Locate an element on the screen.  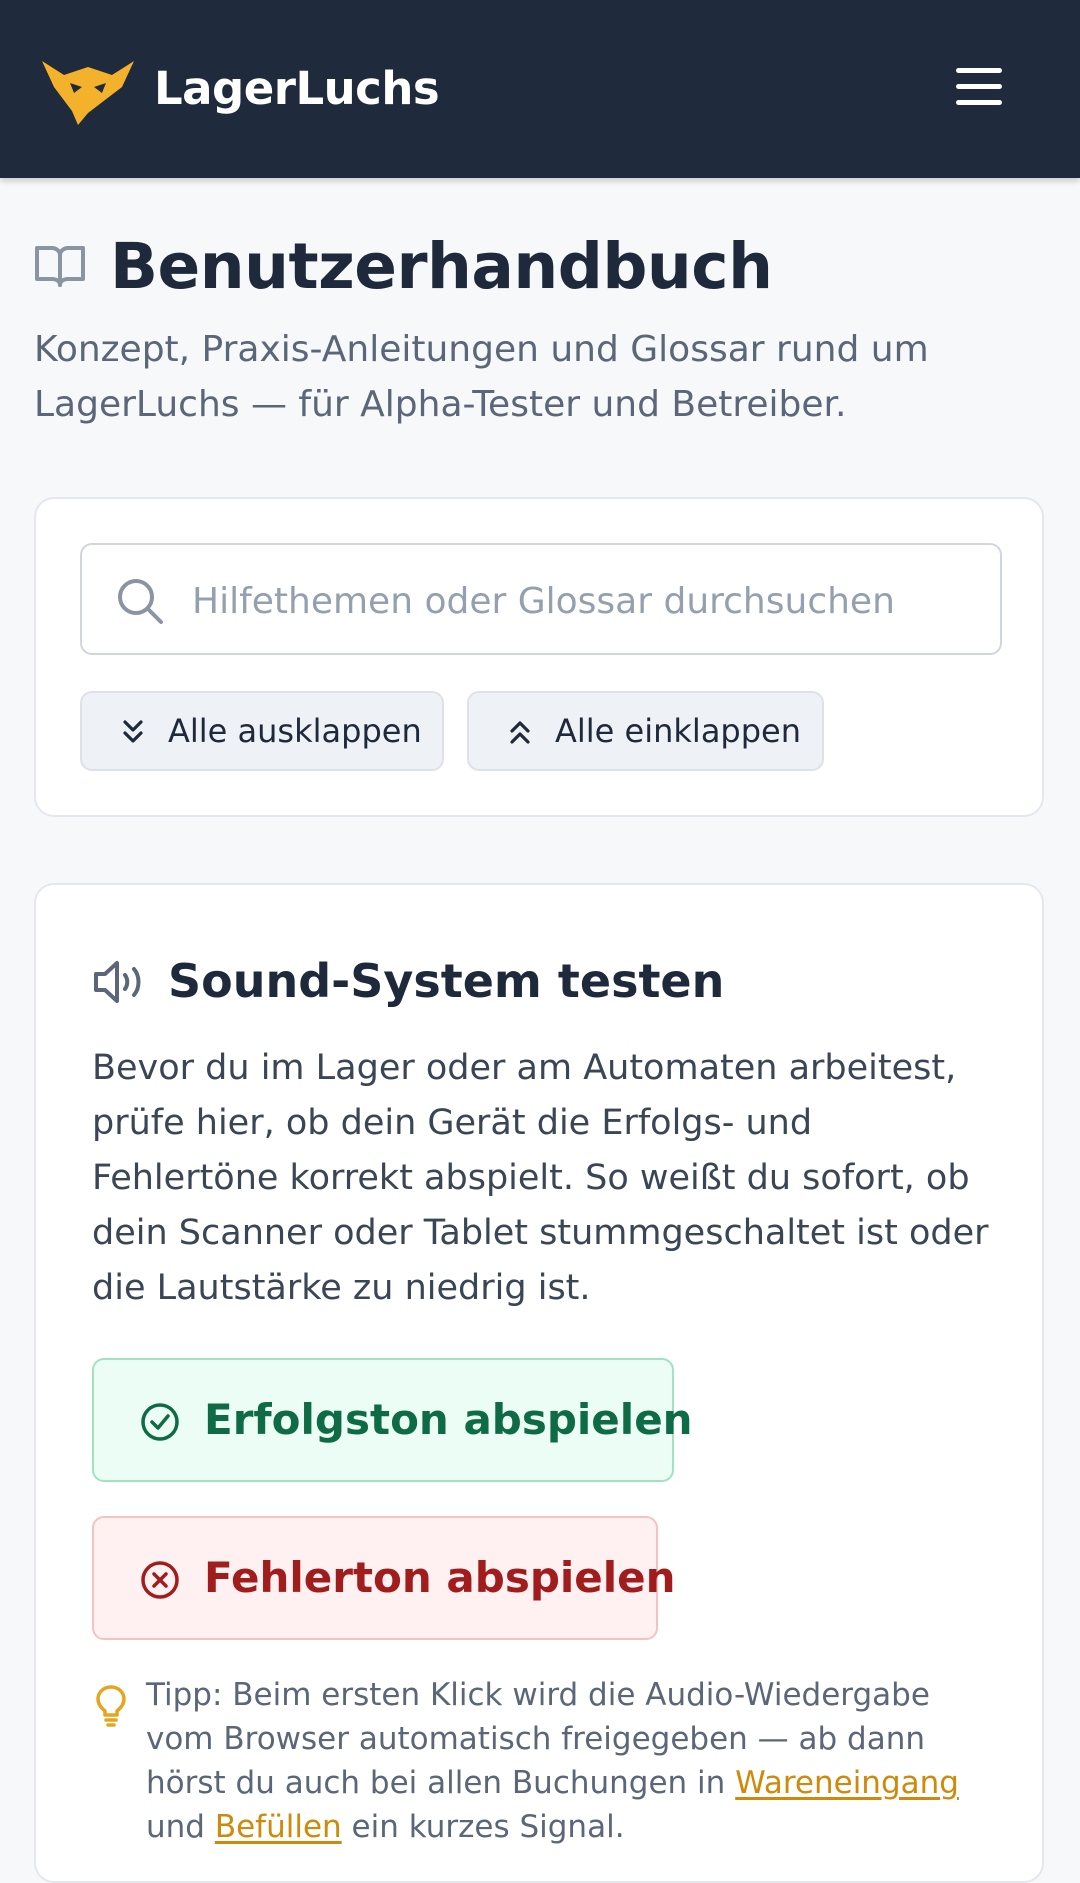
tip-text-middle: und is located at coordinates (180, 1827).